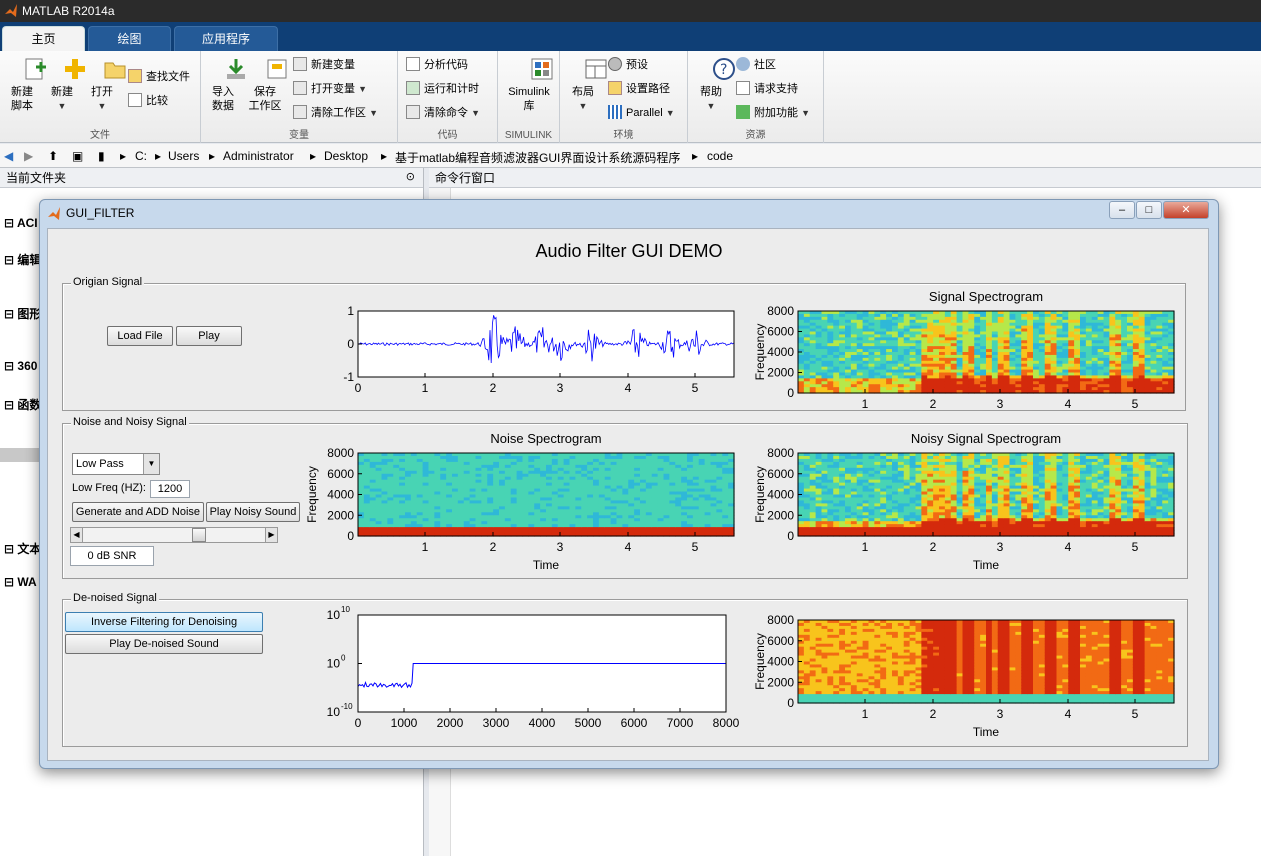  I want to click on gear-icon, so click(615, 64).